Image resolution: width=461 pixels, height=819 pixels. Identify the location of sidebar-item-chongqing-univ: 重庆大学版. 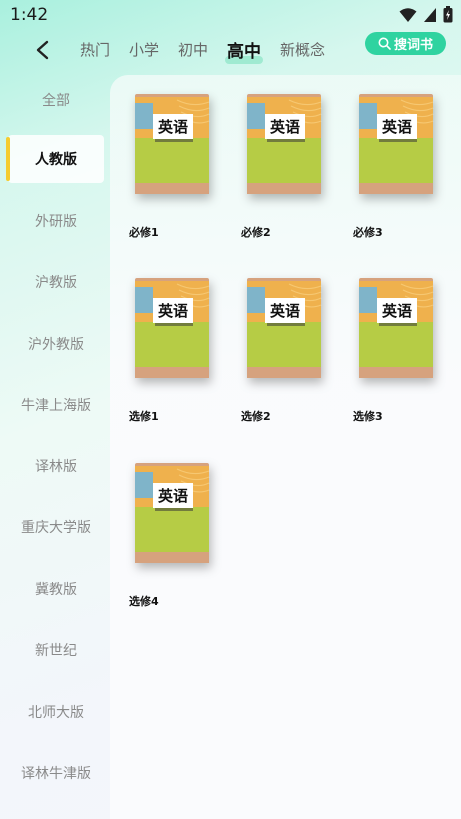
(56, 527).